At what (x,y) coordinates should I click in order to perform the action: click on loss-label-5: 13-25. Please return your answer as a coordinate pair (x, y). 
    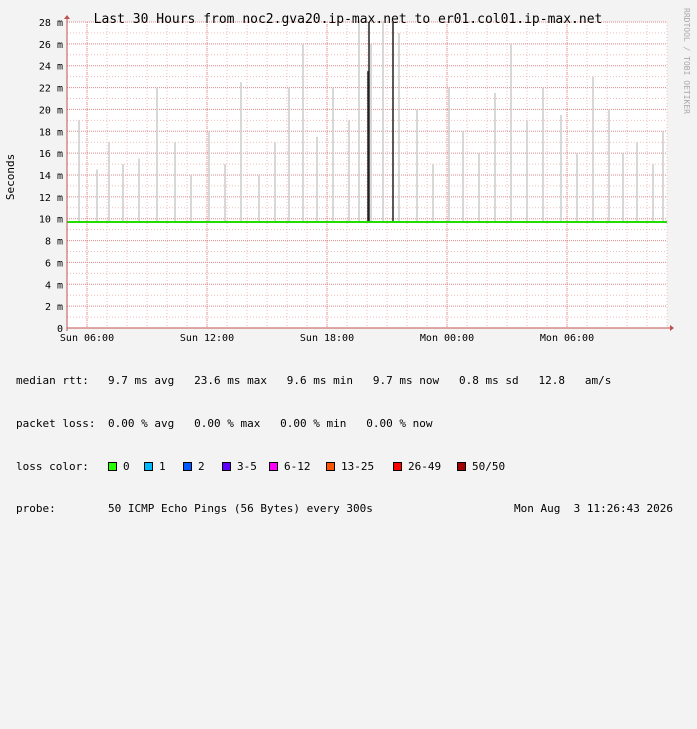
    Looking at the image, I should click on (358, 466).